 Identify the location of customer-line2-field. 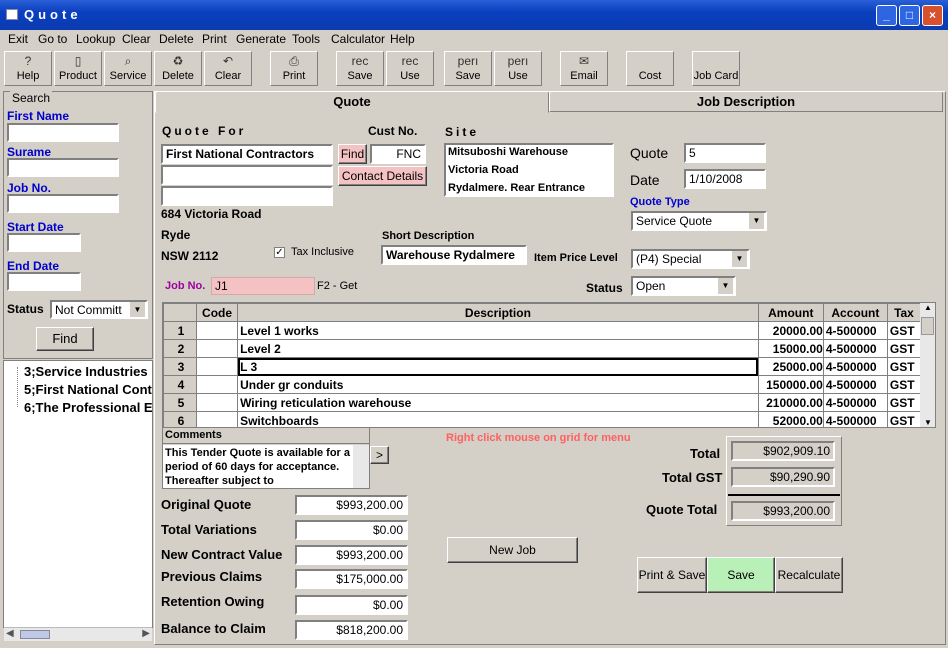
(247, 175).